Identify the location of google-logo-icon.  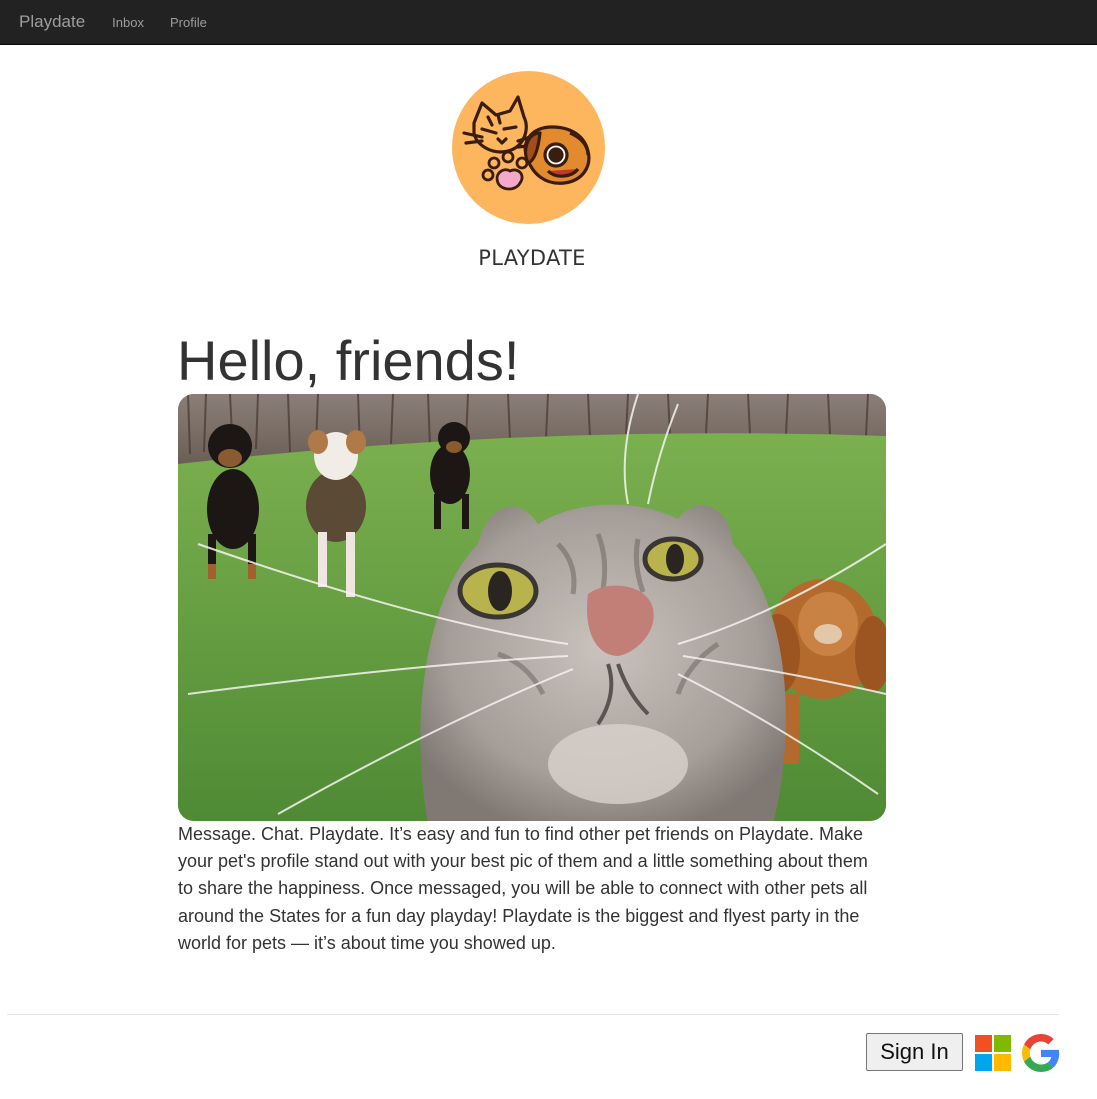
(1041, 1053).